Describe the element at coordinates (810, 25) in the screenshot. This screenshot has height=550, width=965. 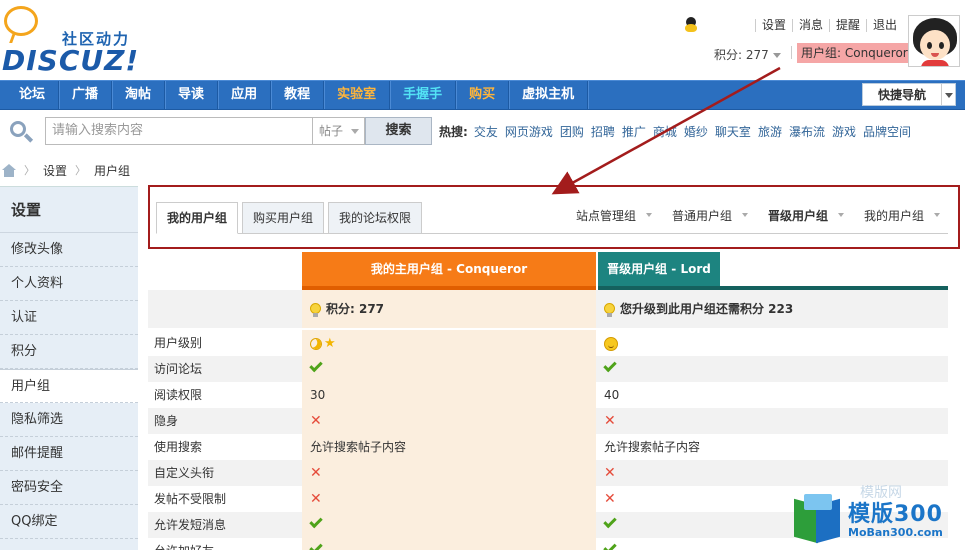
I see `messages-link: 消息` at that location.